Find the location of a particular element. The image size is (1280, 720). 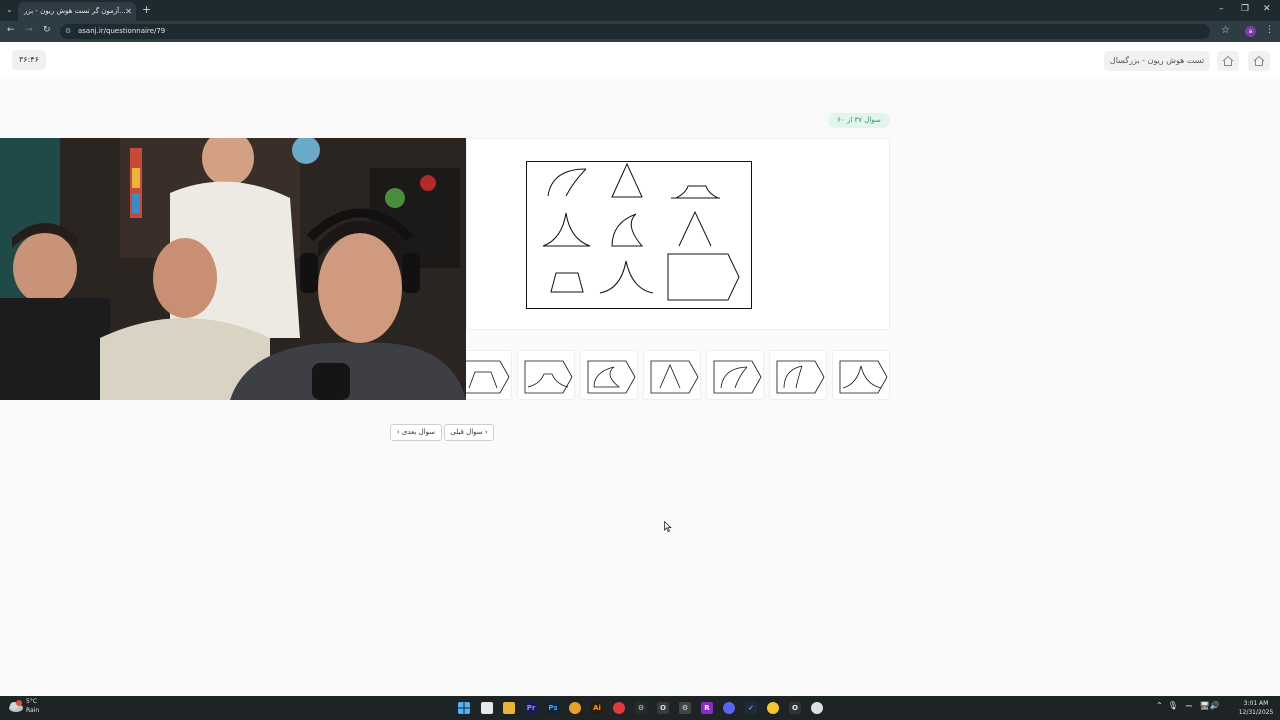

mouse-cursor-icon is located at coordinates (668, 526).